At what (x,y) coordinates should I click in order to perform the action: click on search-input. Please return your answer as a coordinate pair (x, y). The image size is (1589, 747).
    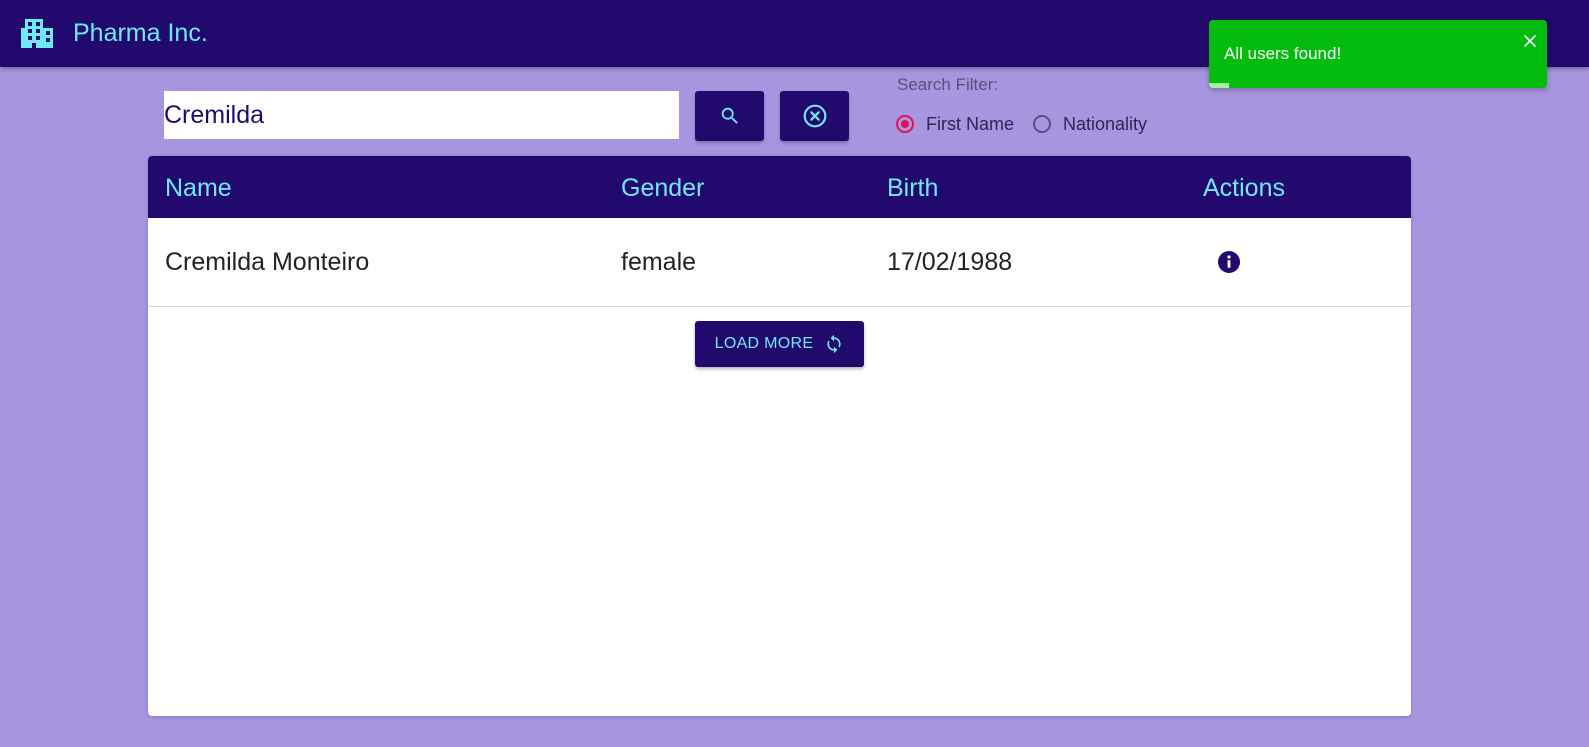
    Looking at the image, I should click on (421, 115).